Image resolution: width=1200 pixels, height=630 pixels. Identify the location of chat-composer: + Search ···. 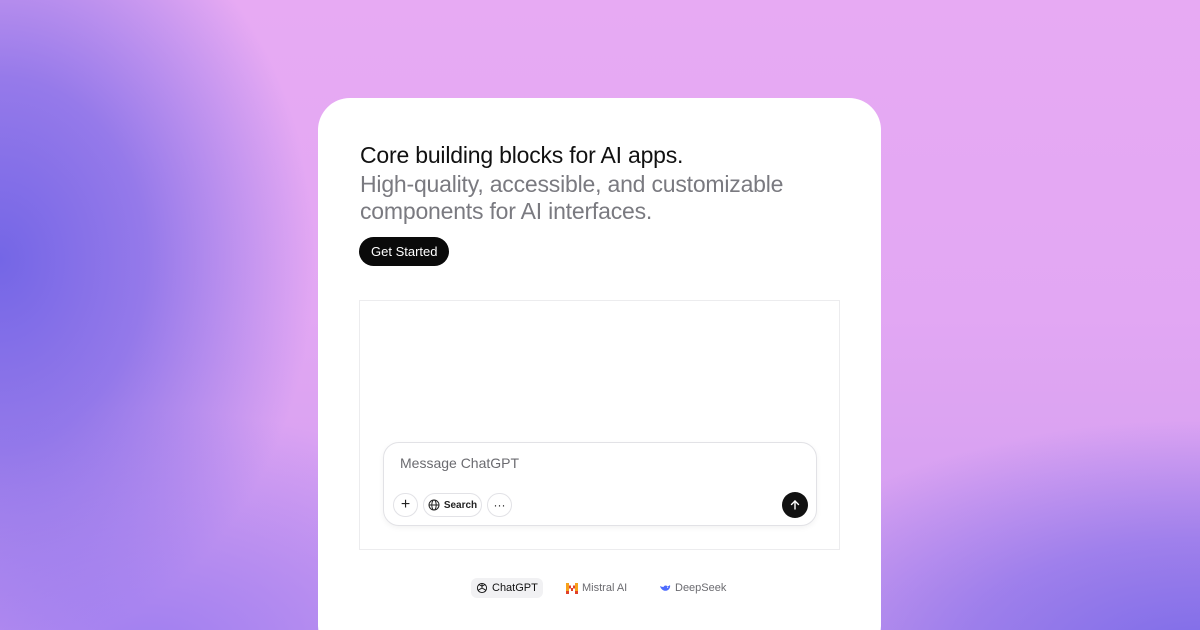
(600, 484).